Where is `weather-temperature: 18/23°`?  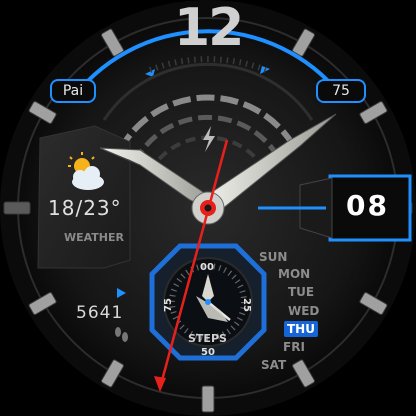
weather-temperature: 18/23° is located at coordinates (85, 208).